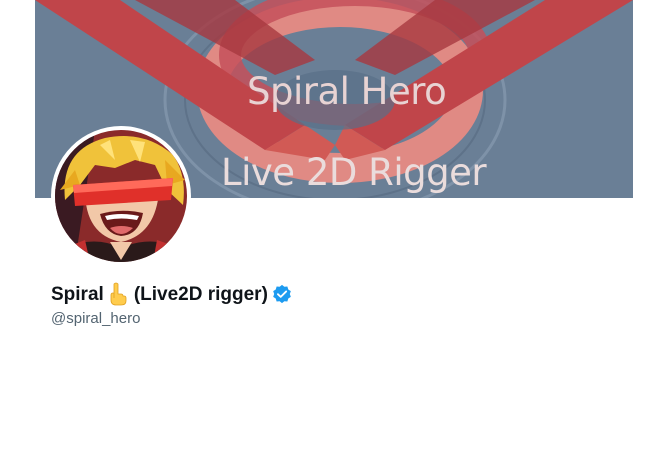  Describe the element at coordinates (347, 91) in the screenshot. I see `banner-title: Spiral Hero` at that location.